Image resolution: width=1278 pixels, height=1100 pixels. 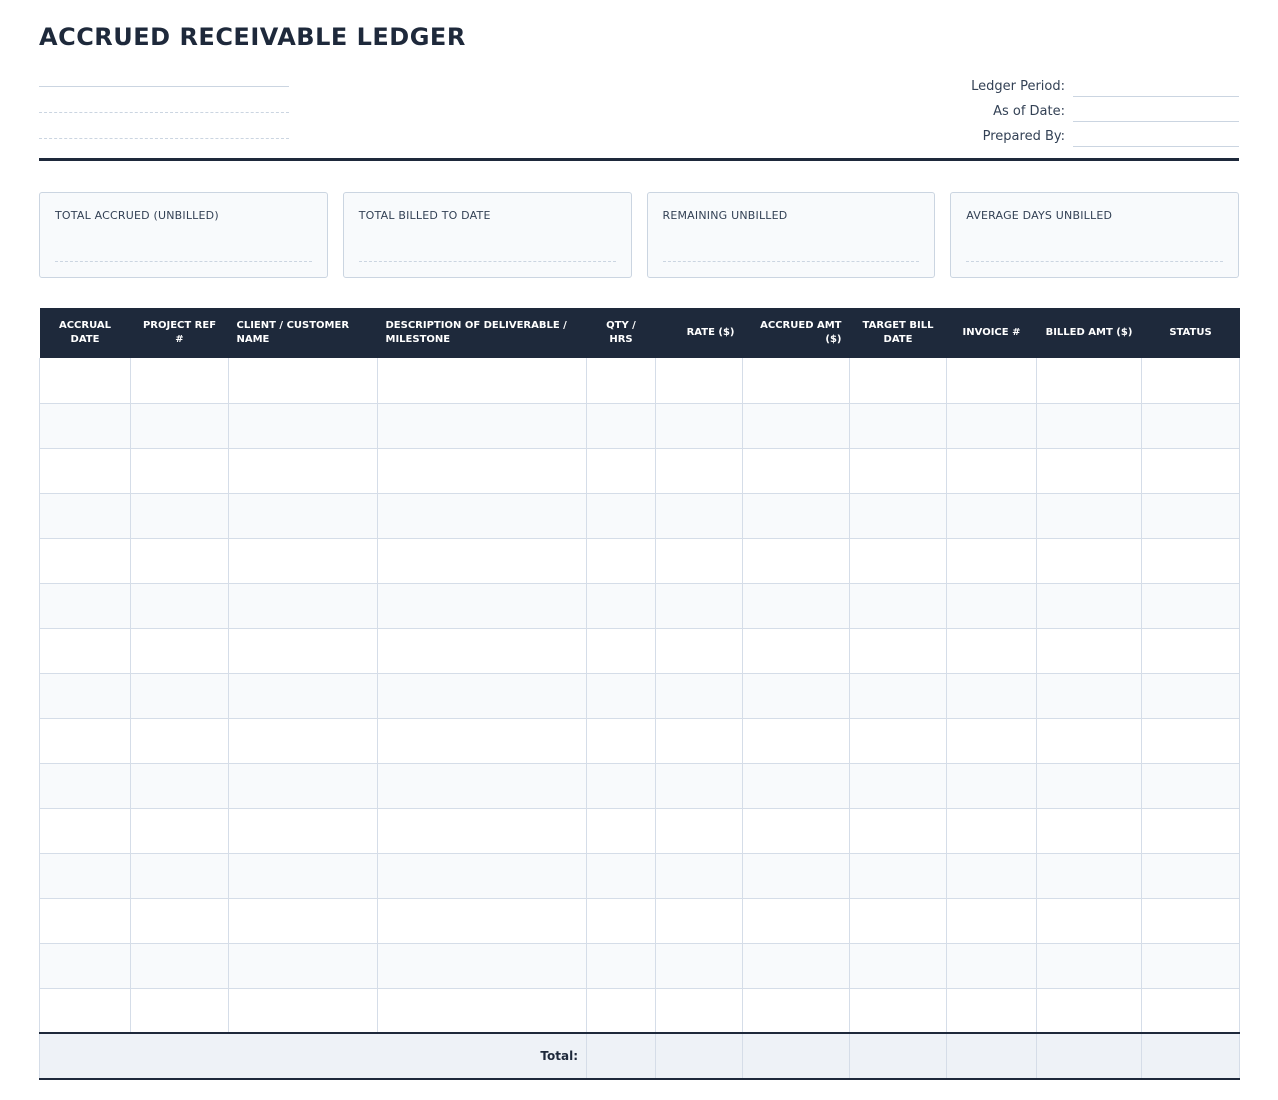 I want to click on total-cell-target-bill-date, so click(x=898, y=1056).